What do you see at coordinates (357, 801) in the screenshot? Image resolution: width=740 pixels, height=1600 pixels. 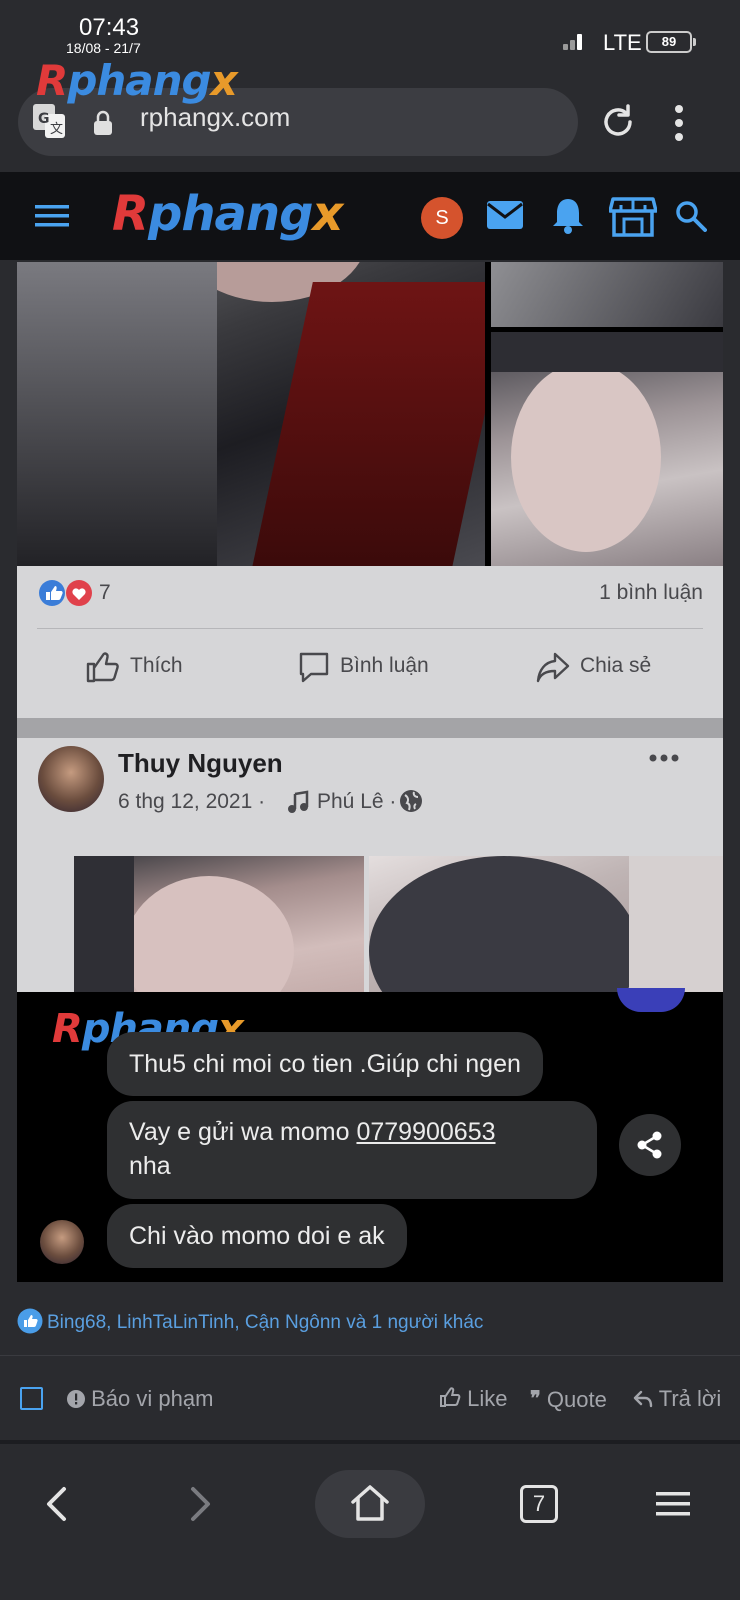 I see `post-place: Phú Lê ·` at bounding box center [357, 801].